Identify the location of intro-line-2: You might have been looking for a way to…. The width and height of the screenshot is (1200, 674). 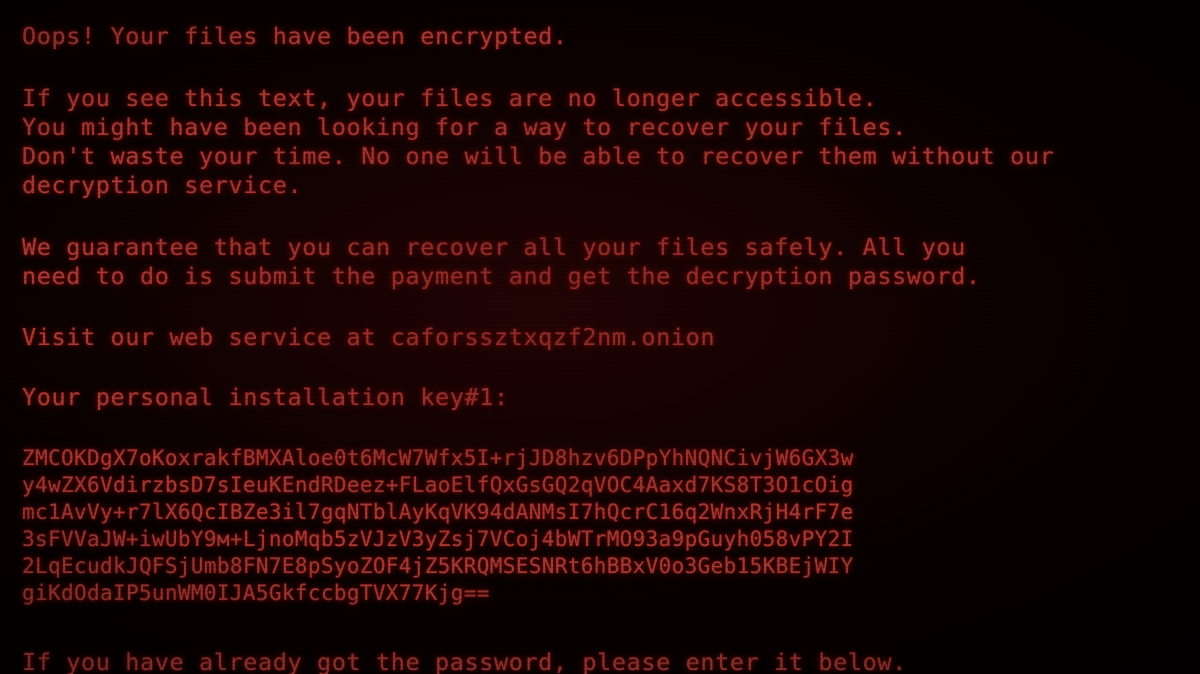
(464, 127).